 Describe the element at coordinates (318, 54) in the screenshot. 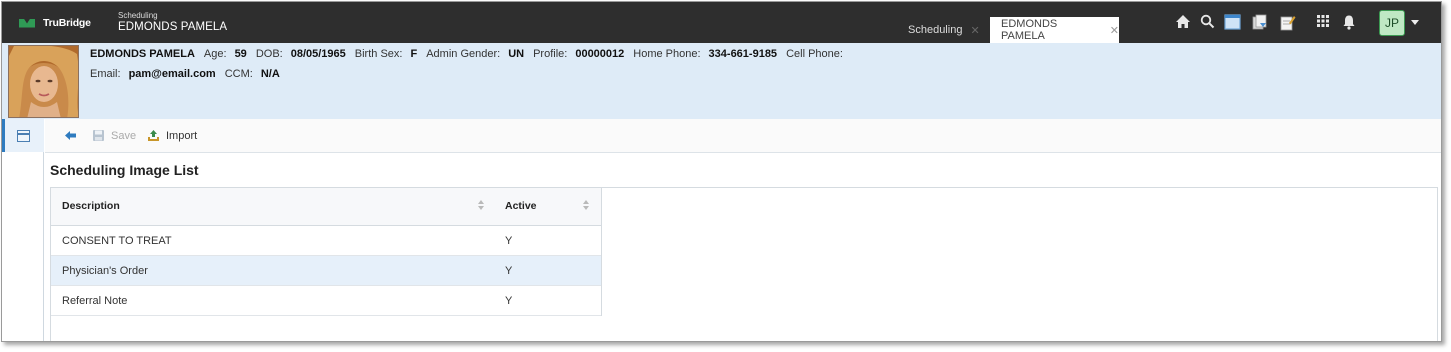

I see `dob-value: 08/05/1965` at that location.